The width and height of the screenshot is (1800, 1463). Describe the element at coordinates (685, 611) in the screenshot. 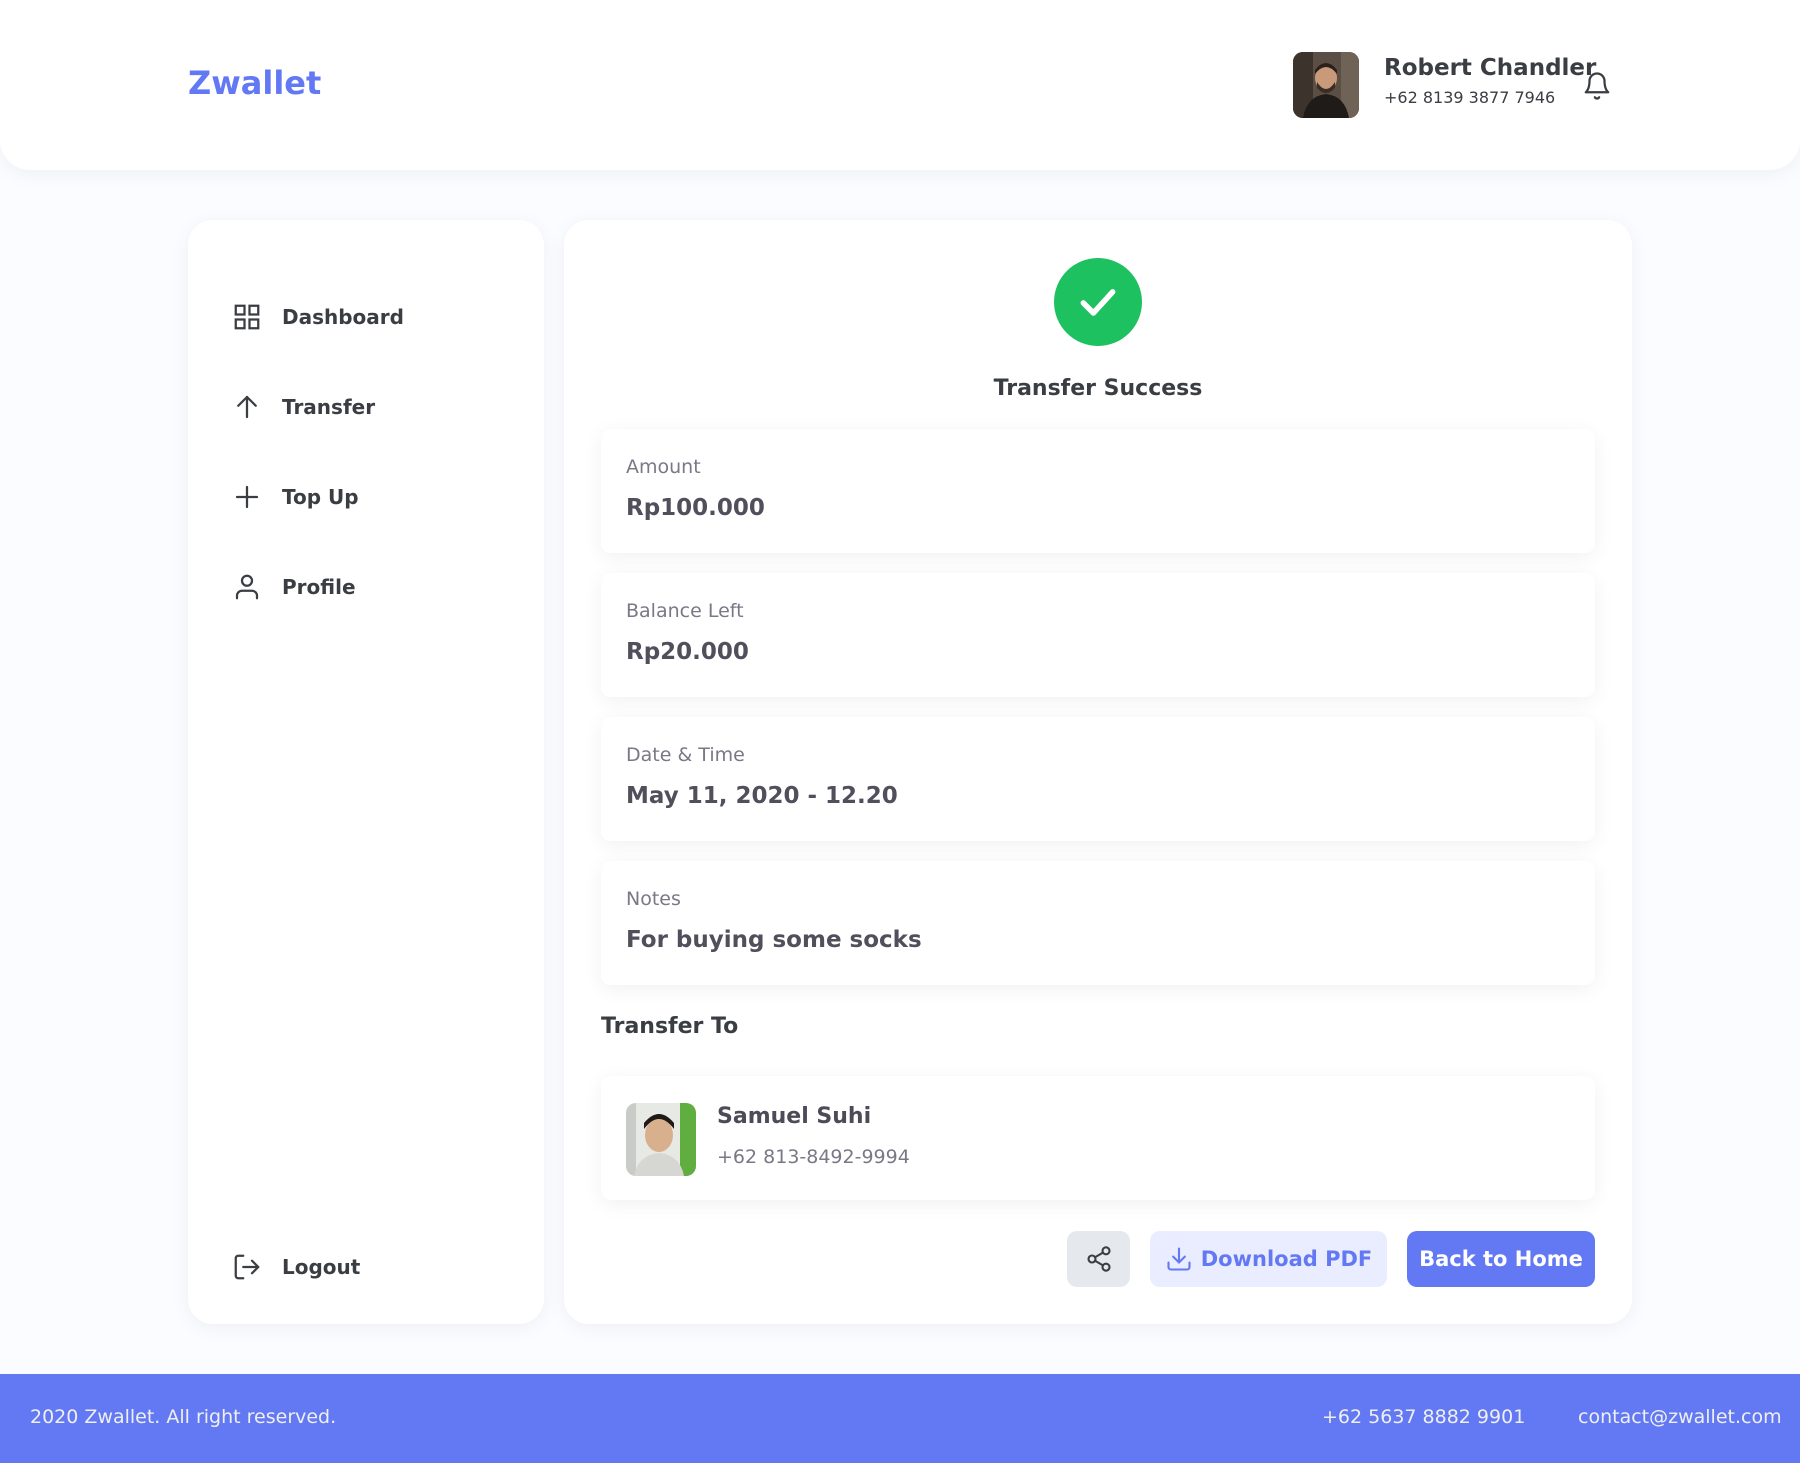

I see `detail-label: Balance Left` at that location.